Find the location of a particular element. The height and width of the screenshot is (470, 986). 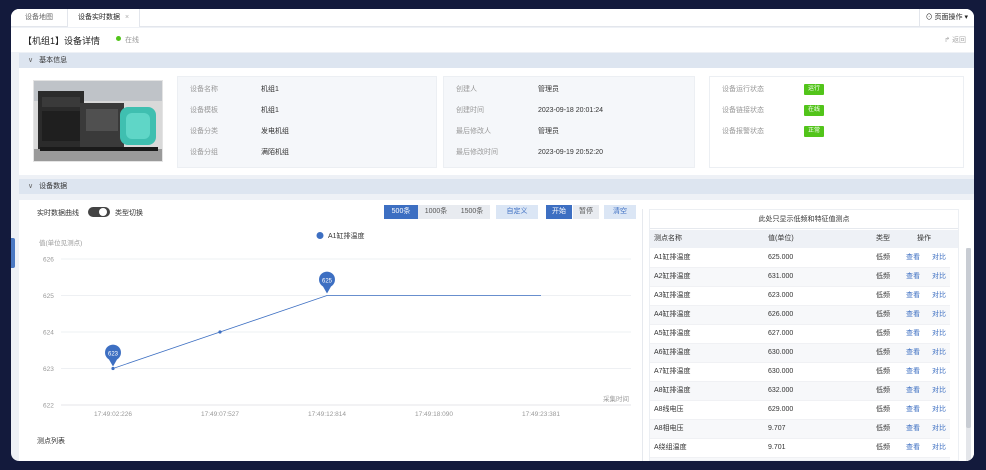

info-label: 设备模板 is located at coordinates (204, 110).